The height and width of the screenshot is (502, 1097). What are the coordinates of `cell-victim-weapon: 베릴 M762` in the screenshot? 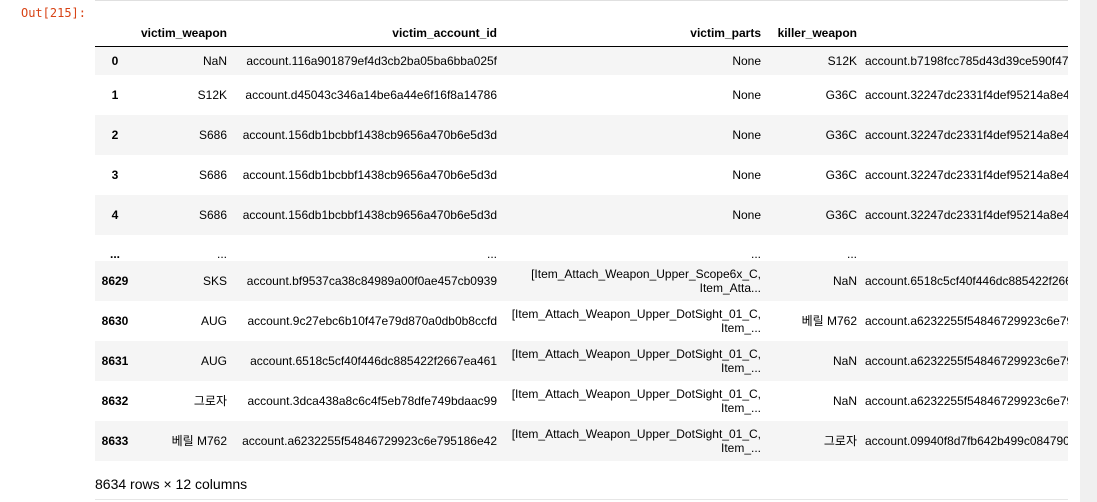 It's located at (199, 441).